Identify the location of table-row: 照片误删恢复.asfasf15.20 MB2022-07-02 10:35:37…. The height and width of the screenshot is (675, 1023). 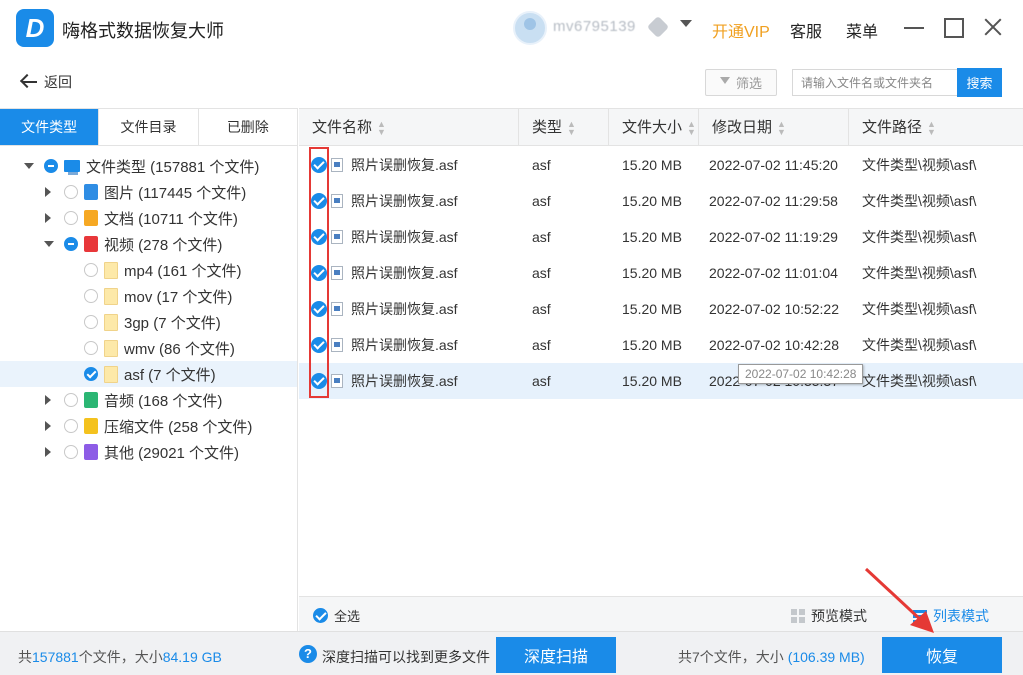
(661, 381).